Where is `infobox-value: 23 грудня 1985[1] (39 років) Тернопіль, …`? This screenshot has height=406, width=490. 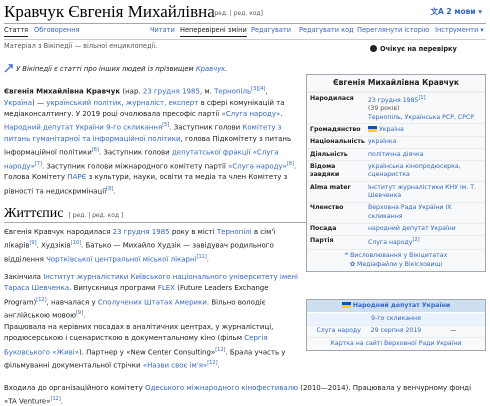
infobox-value: 23 грудня 1985[1] (39 років) Тернопіль, … is located at coordinates (425, 108).